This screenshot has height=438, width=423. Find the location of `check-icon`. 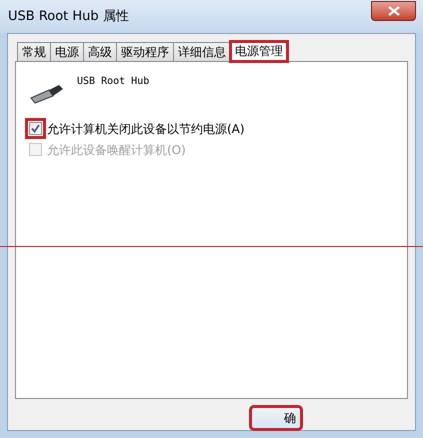

check-icon is located at coordinates (35, 128).